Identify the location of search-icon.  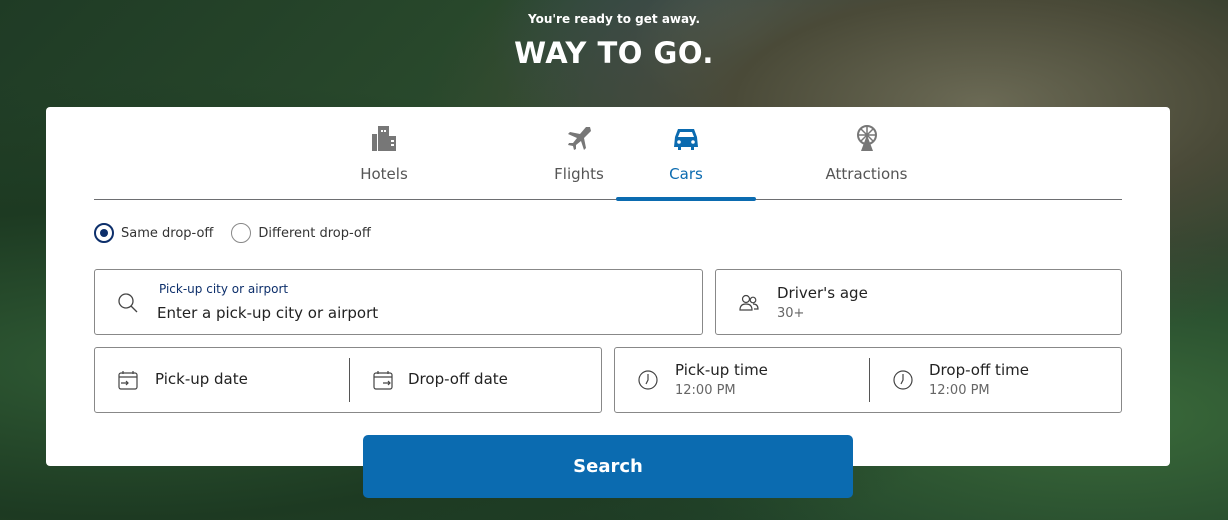
(128, 303).